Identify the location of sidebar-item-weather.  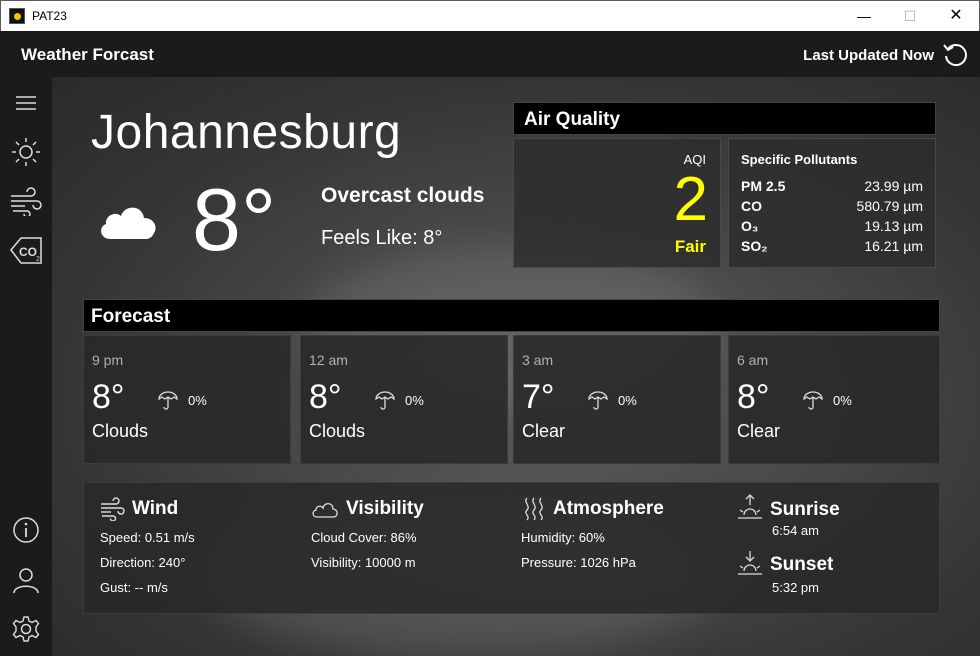
(26, 152).